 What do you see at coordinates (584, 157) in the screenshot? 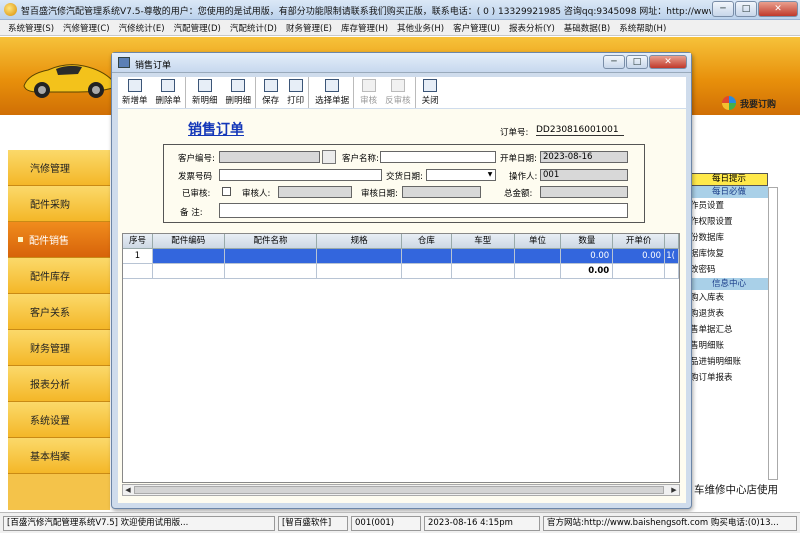
I see `open-date-field: 2023-08-16` at bounding box center [584, 157].